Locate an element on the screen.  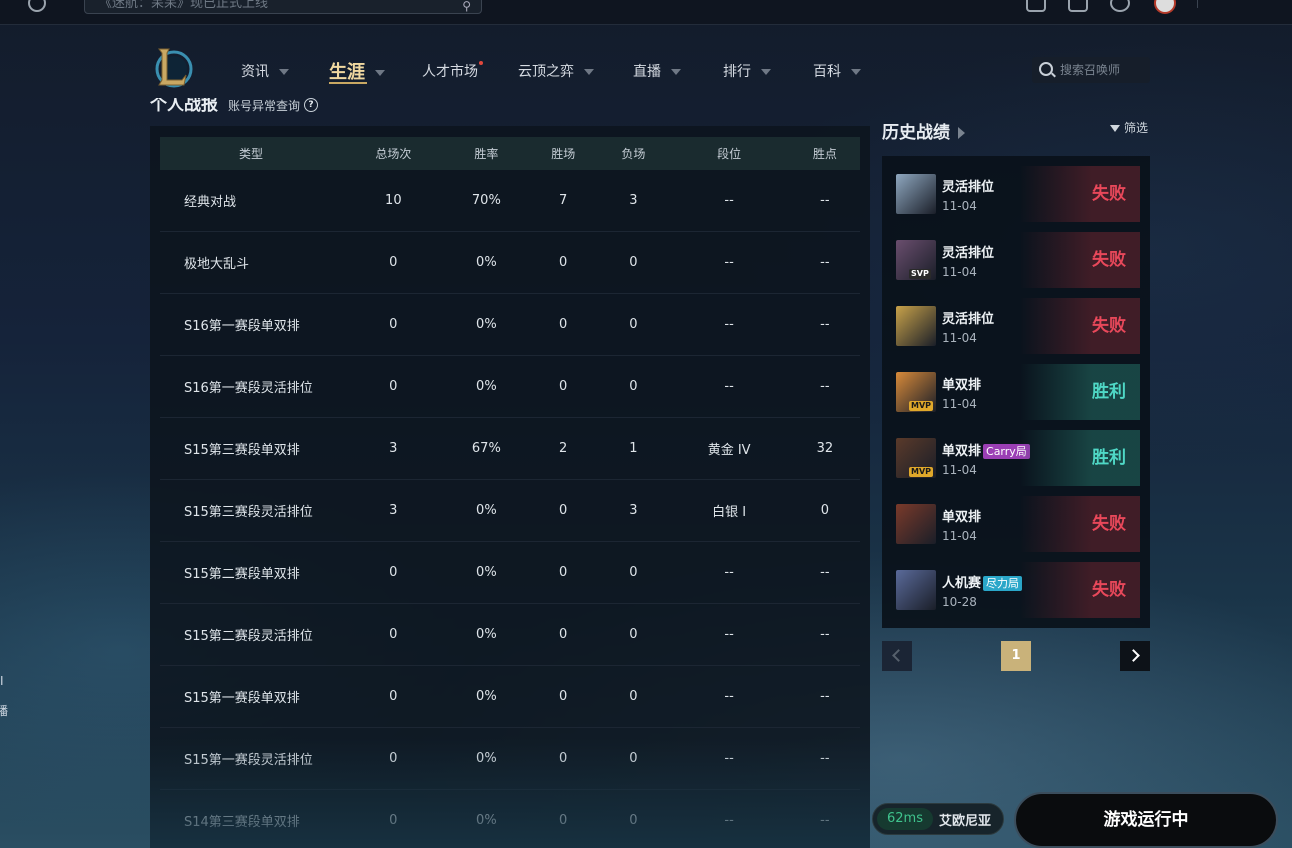
game-running-button: 游戏运行中 is located at coordinates (1146, 820).